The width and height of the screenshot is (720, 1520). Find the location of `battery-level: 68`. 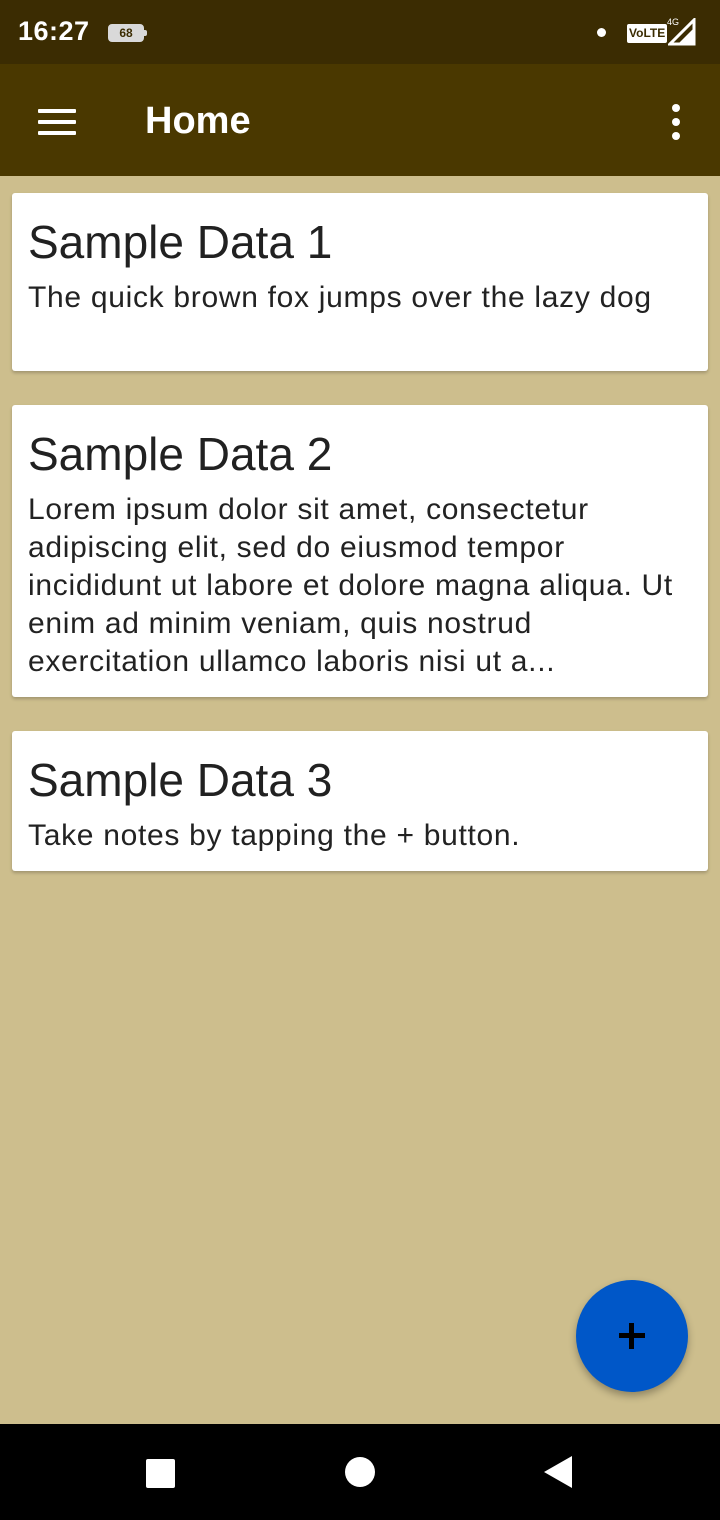

battery-level: 68 is located at coordinates (126, 33).